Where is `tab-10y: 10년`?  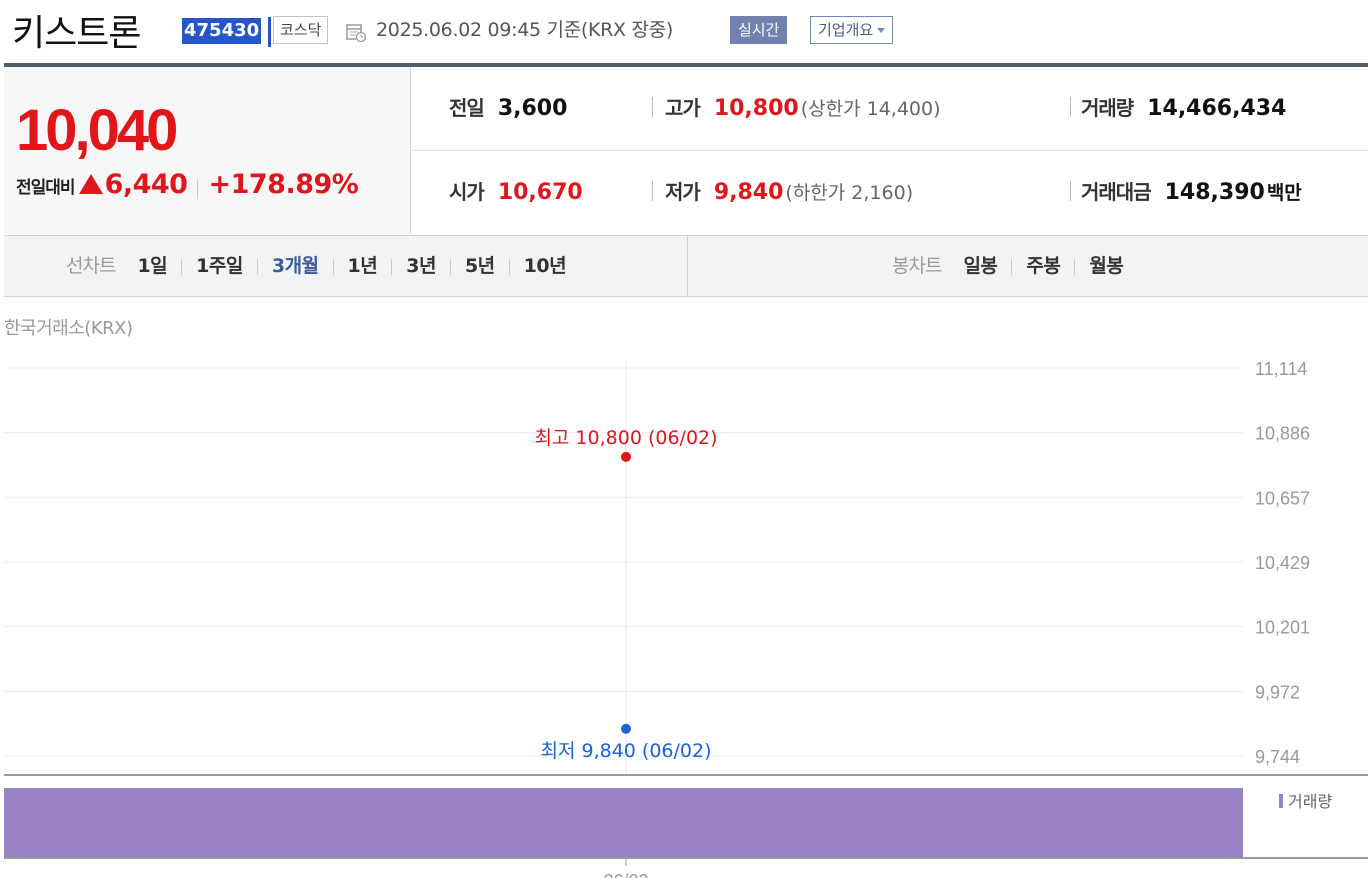 tab-10y: 10년 is located at coordinates (545, 266).